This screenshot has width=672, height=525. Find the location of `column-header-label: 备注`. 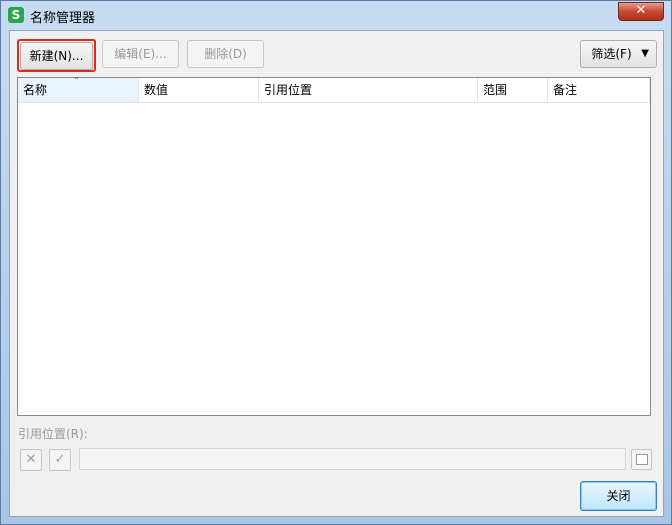

column-header-label: 备注 is located at coordinates (565, 90).